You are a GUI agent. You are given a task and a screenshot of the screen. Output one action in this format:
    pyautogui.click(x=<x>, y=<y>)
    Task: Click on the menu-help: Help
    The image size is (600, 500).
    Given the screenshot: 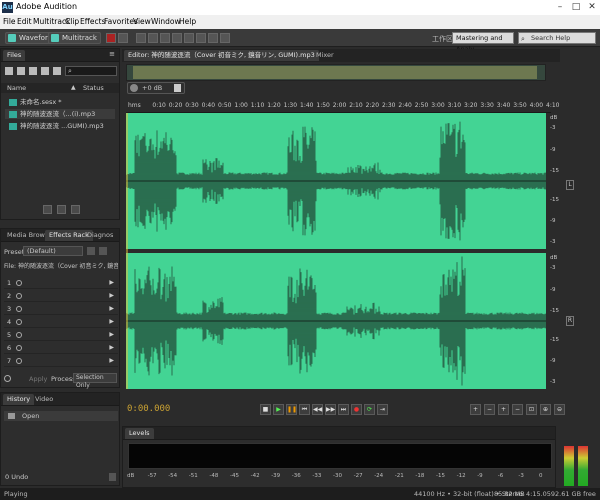 What is the action you would take?
    pyautogui.click(x=187, y=21)
    